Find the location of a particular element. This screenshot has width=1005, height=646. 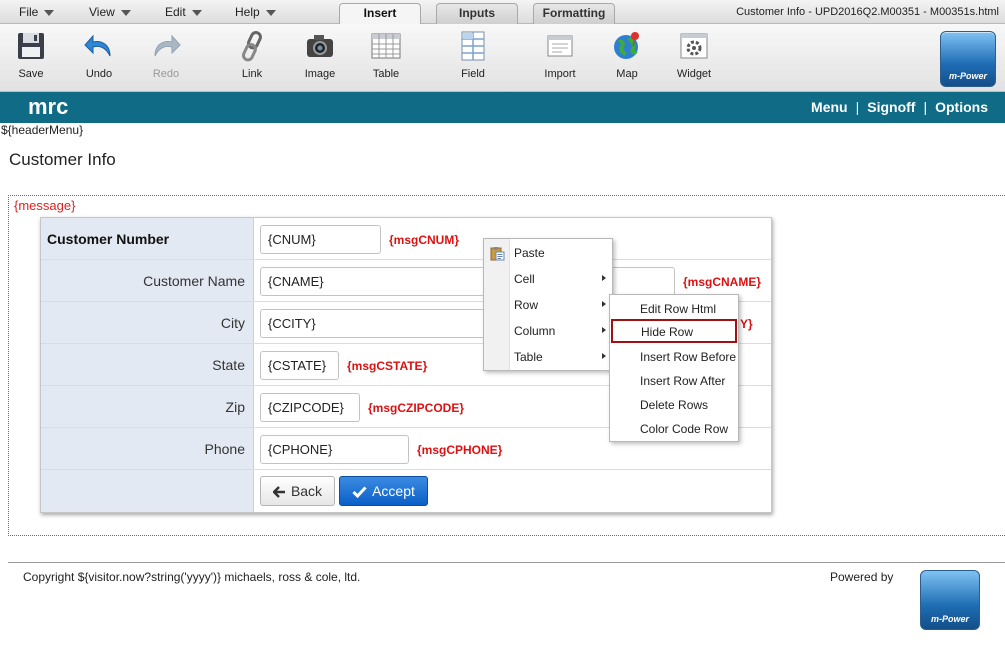

menu-help-label: Help is located at coordinates (247, 12).